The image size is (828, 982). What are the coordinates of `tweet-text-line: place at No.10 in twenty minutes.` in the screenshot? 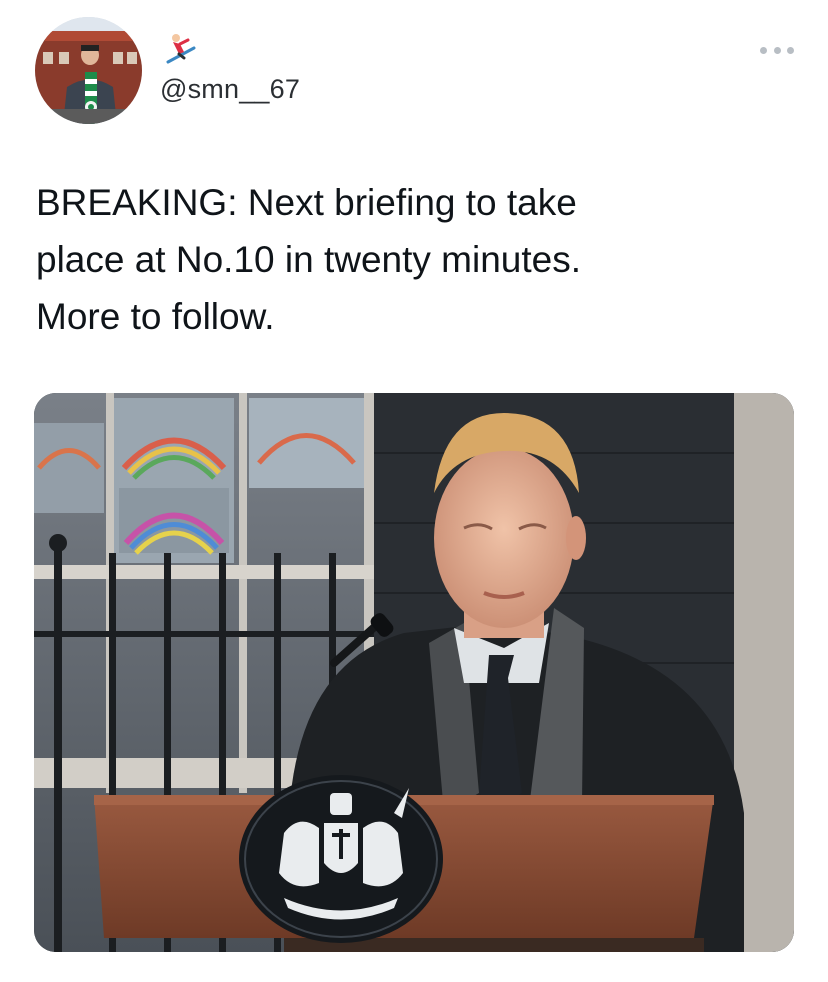 It's located at (309, 259).